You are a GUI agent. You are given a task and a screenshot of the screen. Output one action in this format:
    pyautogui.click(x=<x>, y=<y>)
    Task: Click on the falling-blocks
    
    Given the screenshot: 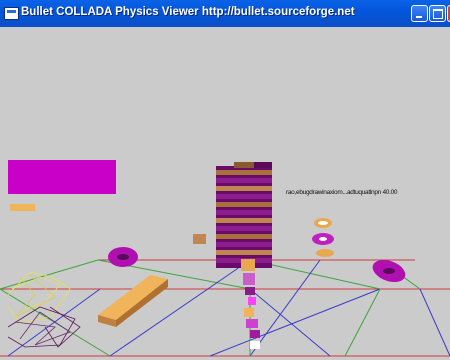 What is the action you would take?
    pyautogui.click(x=250, y=304)
    